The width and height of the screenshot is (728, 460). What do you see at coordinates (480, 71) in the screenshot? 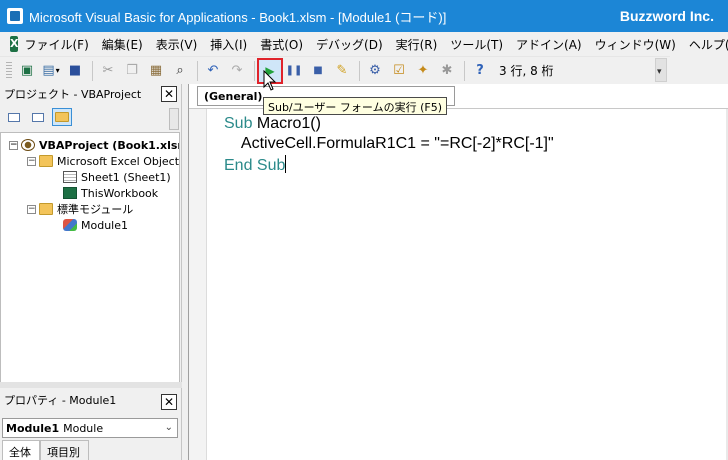
I see `help-button: ?` at bounding box center [480, 71].